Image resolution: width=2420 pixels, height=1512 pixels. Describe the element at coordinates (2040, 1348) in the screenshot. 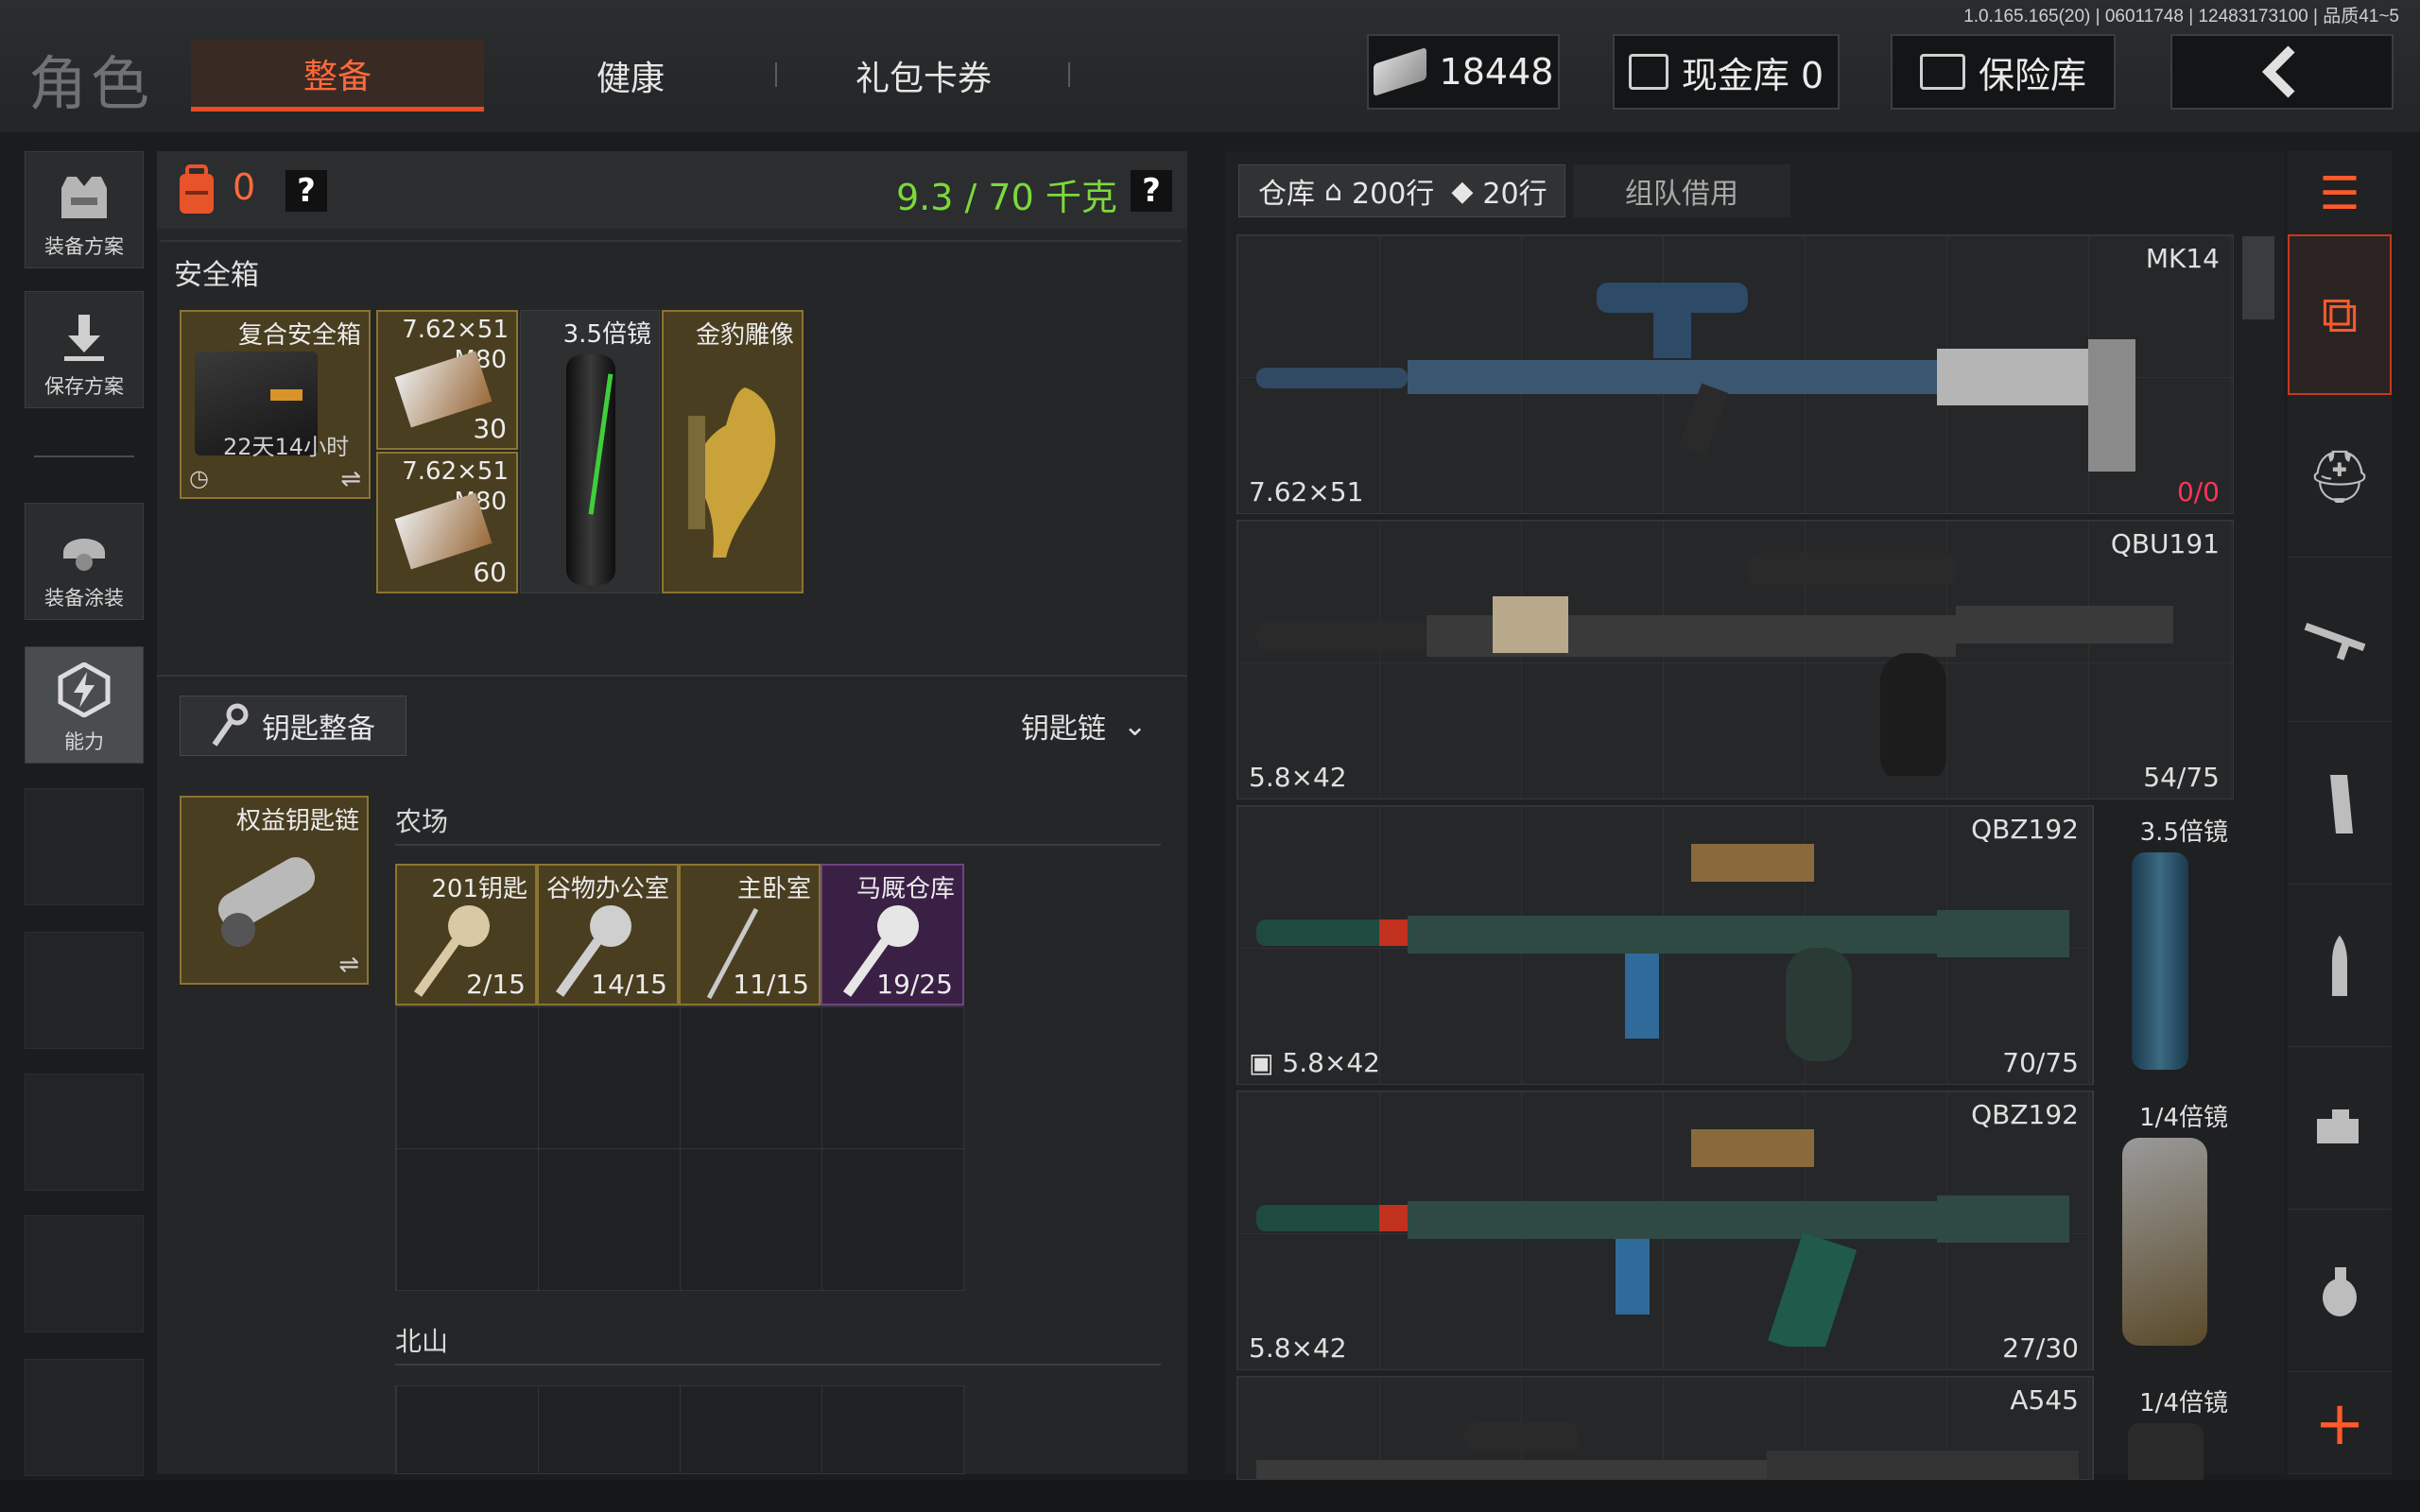

I see `weapon-ammo: 27/30` at that location.